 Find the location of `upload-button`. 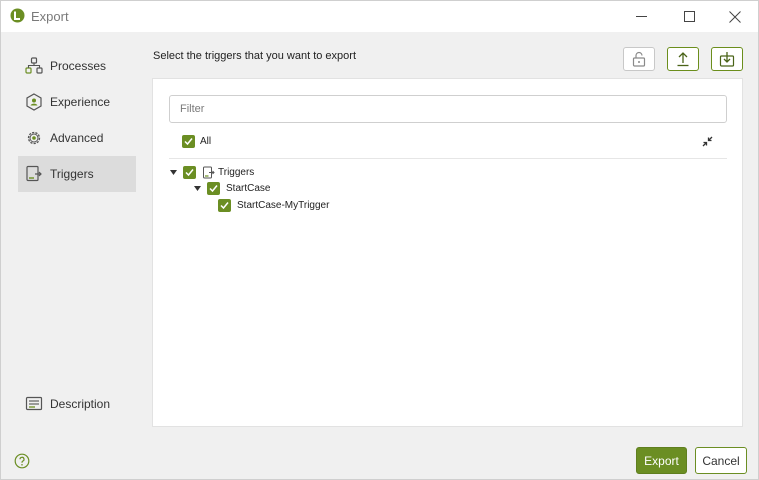

upload-button is located at coordinates (683, 59).